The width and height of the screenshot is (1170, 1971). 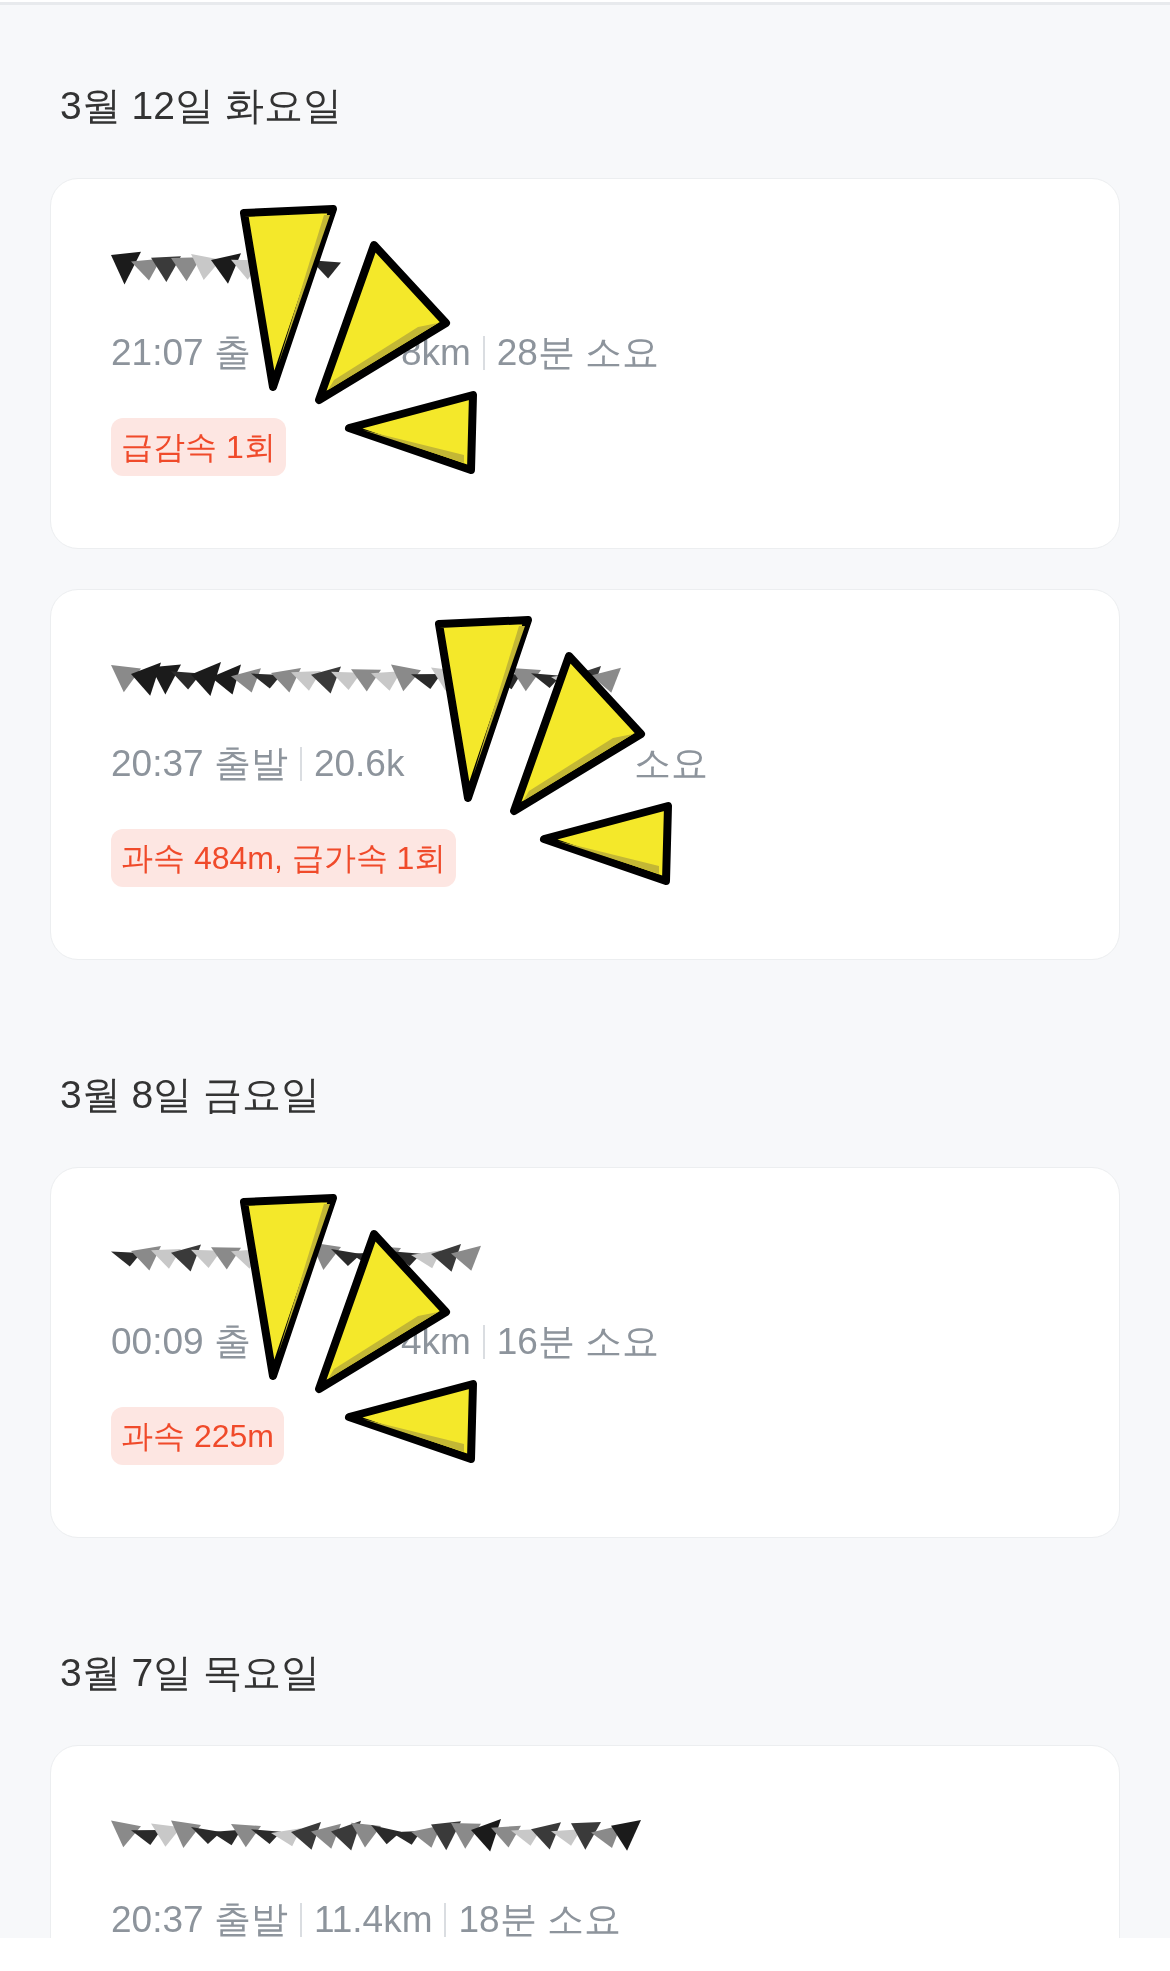 I want to click on warning-tag: 급감속 1회, so click(x=198, y=447).